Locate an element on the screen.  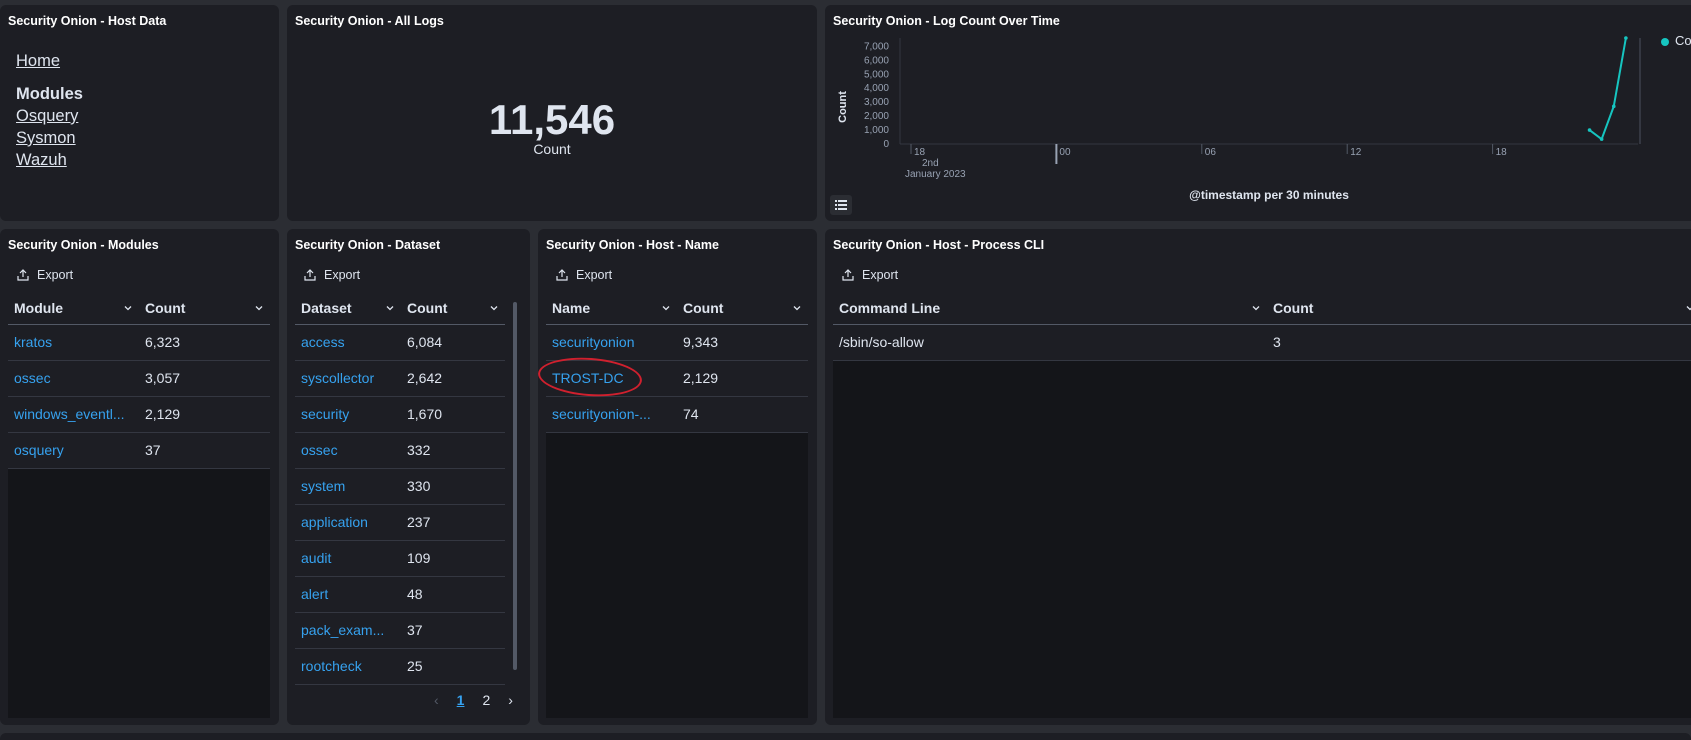
x-tick-label: 00 is located at coordinates (1065, 152).